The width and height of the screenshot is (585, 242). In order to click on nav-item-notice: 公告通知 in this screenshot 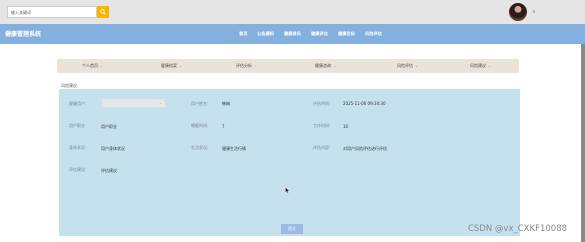, I will do `click(265, 34)`.